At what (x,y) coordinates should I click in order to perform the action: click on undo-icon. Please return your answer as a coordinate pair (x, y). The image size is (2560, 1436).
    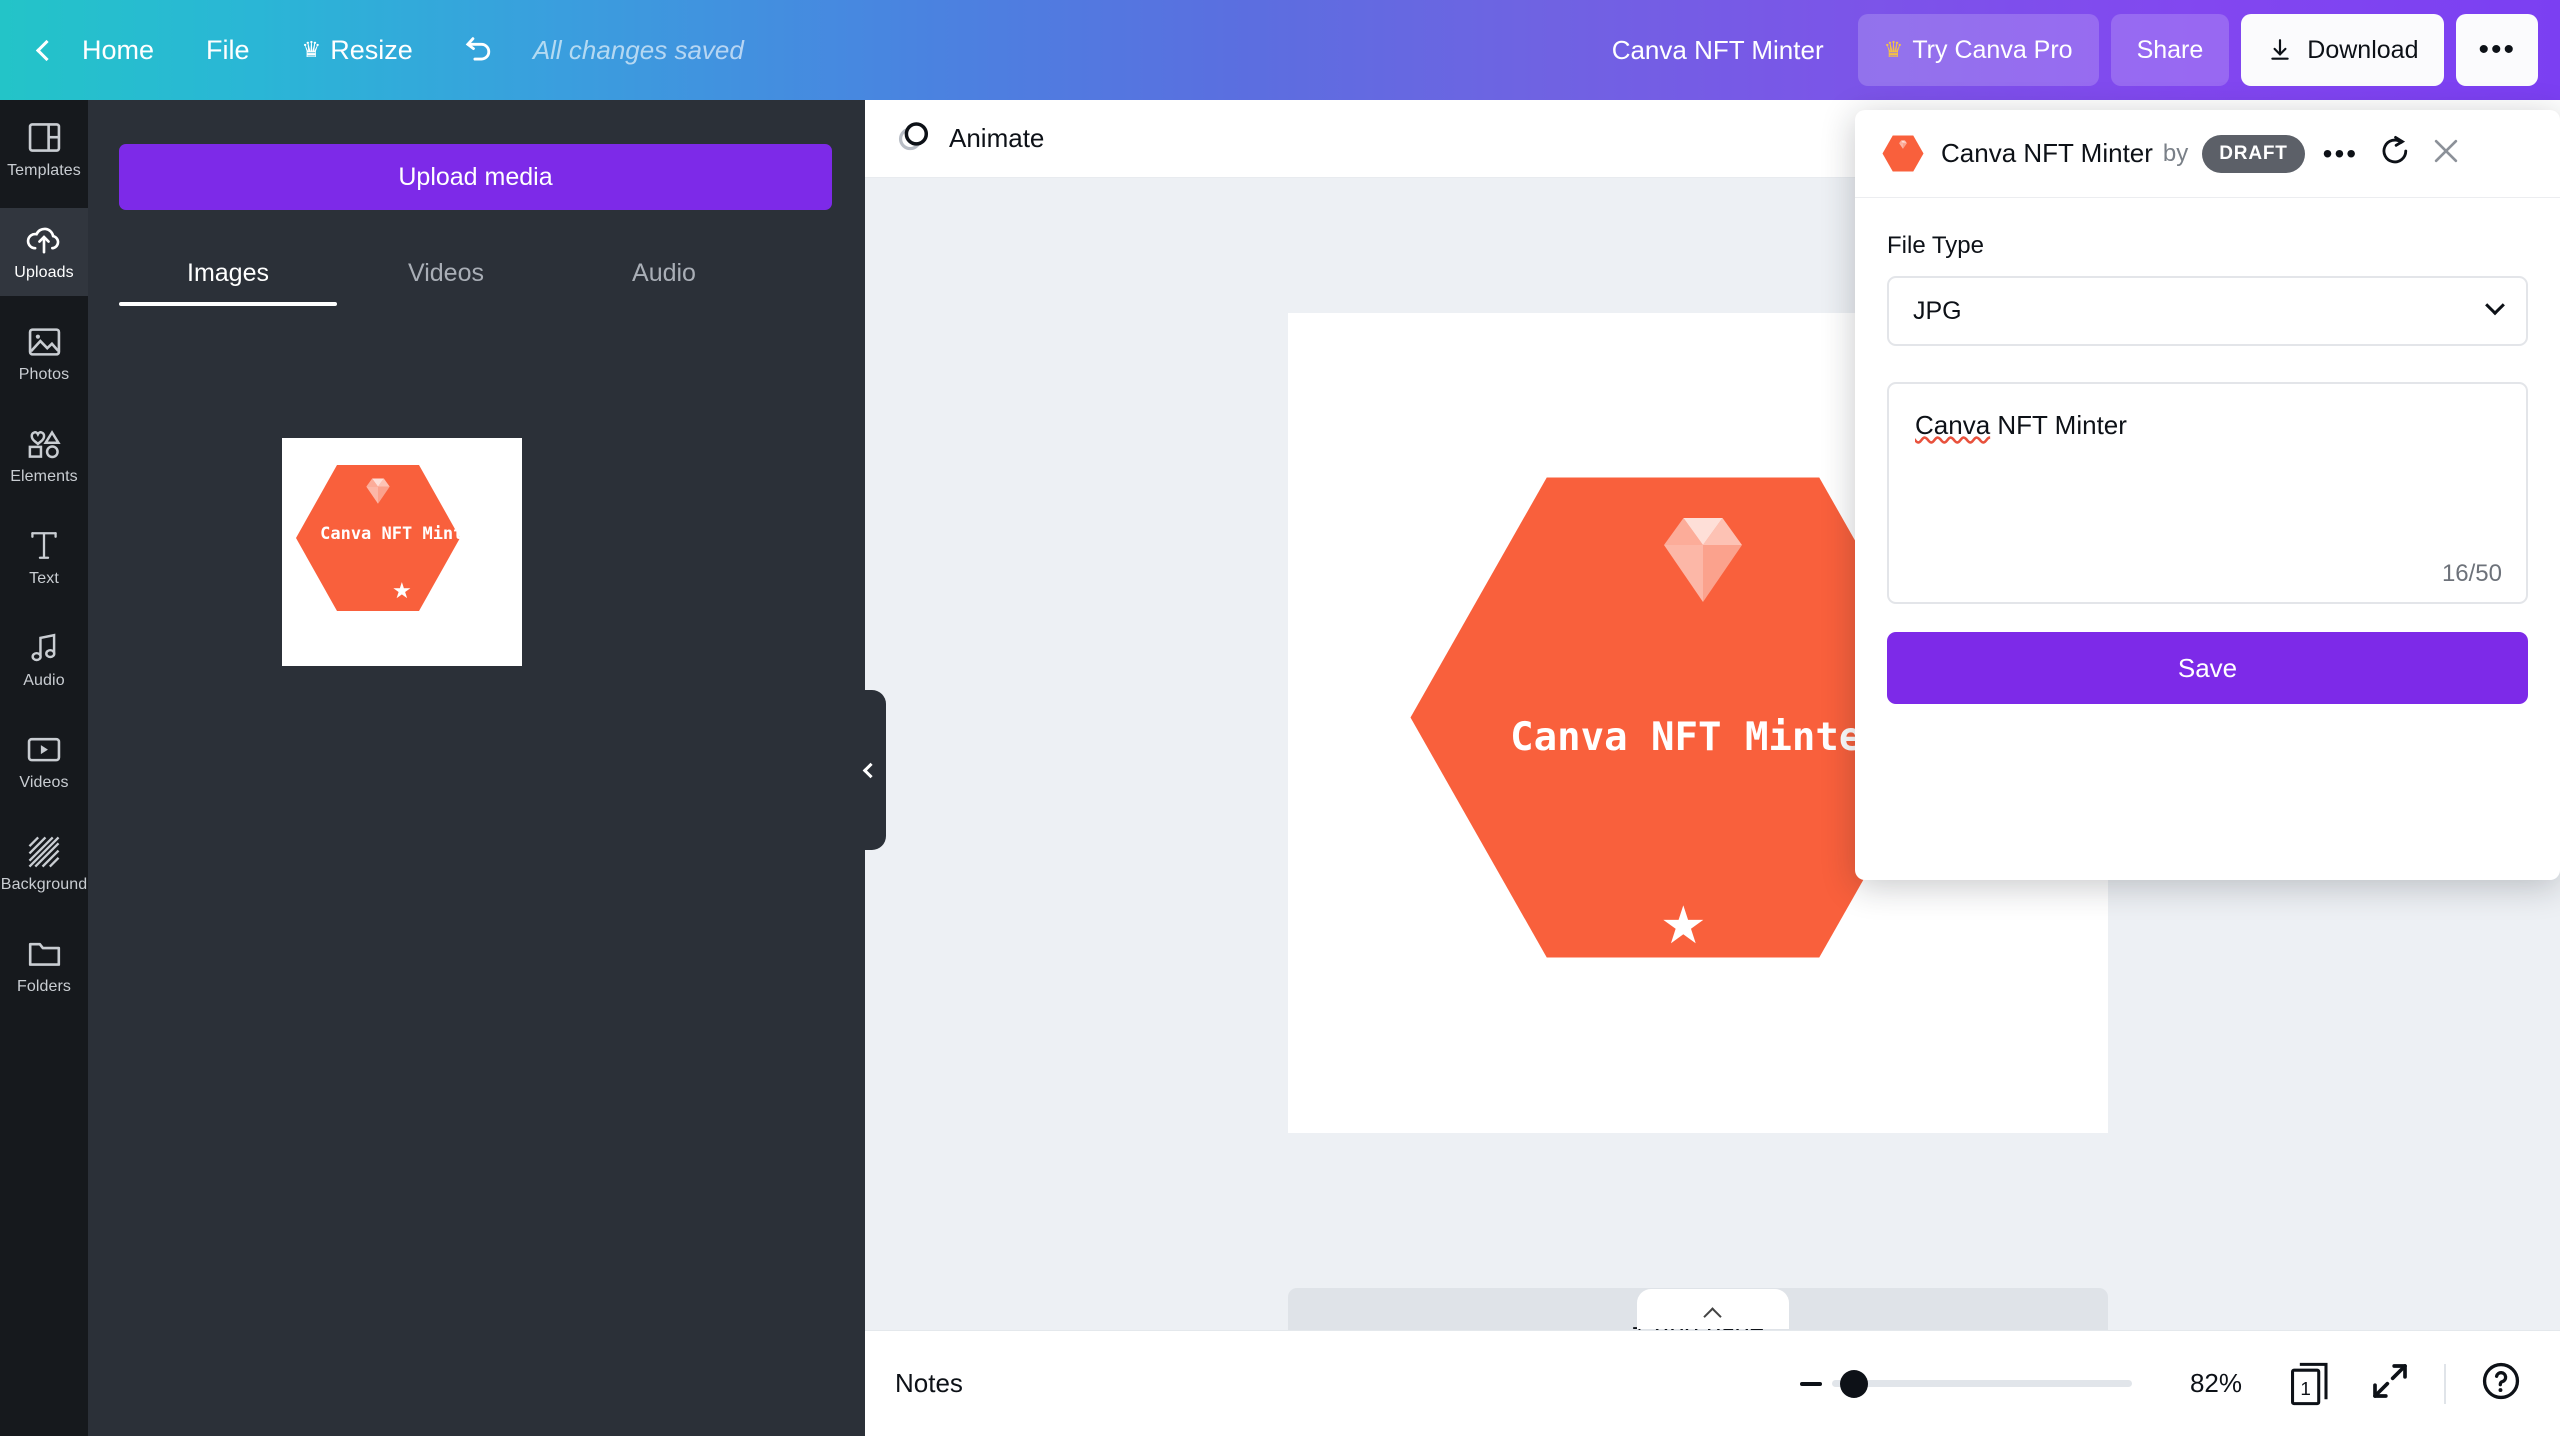
    Looking at the image, I should click on (477, 49).